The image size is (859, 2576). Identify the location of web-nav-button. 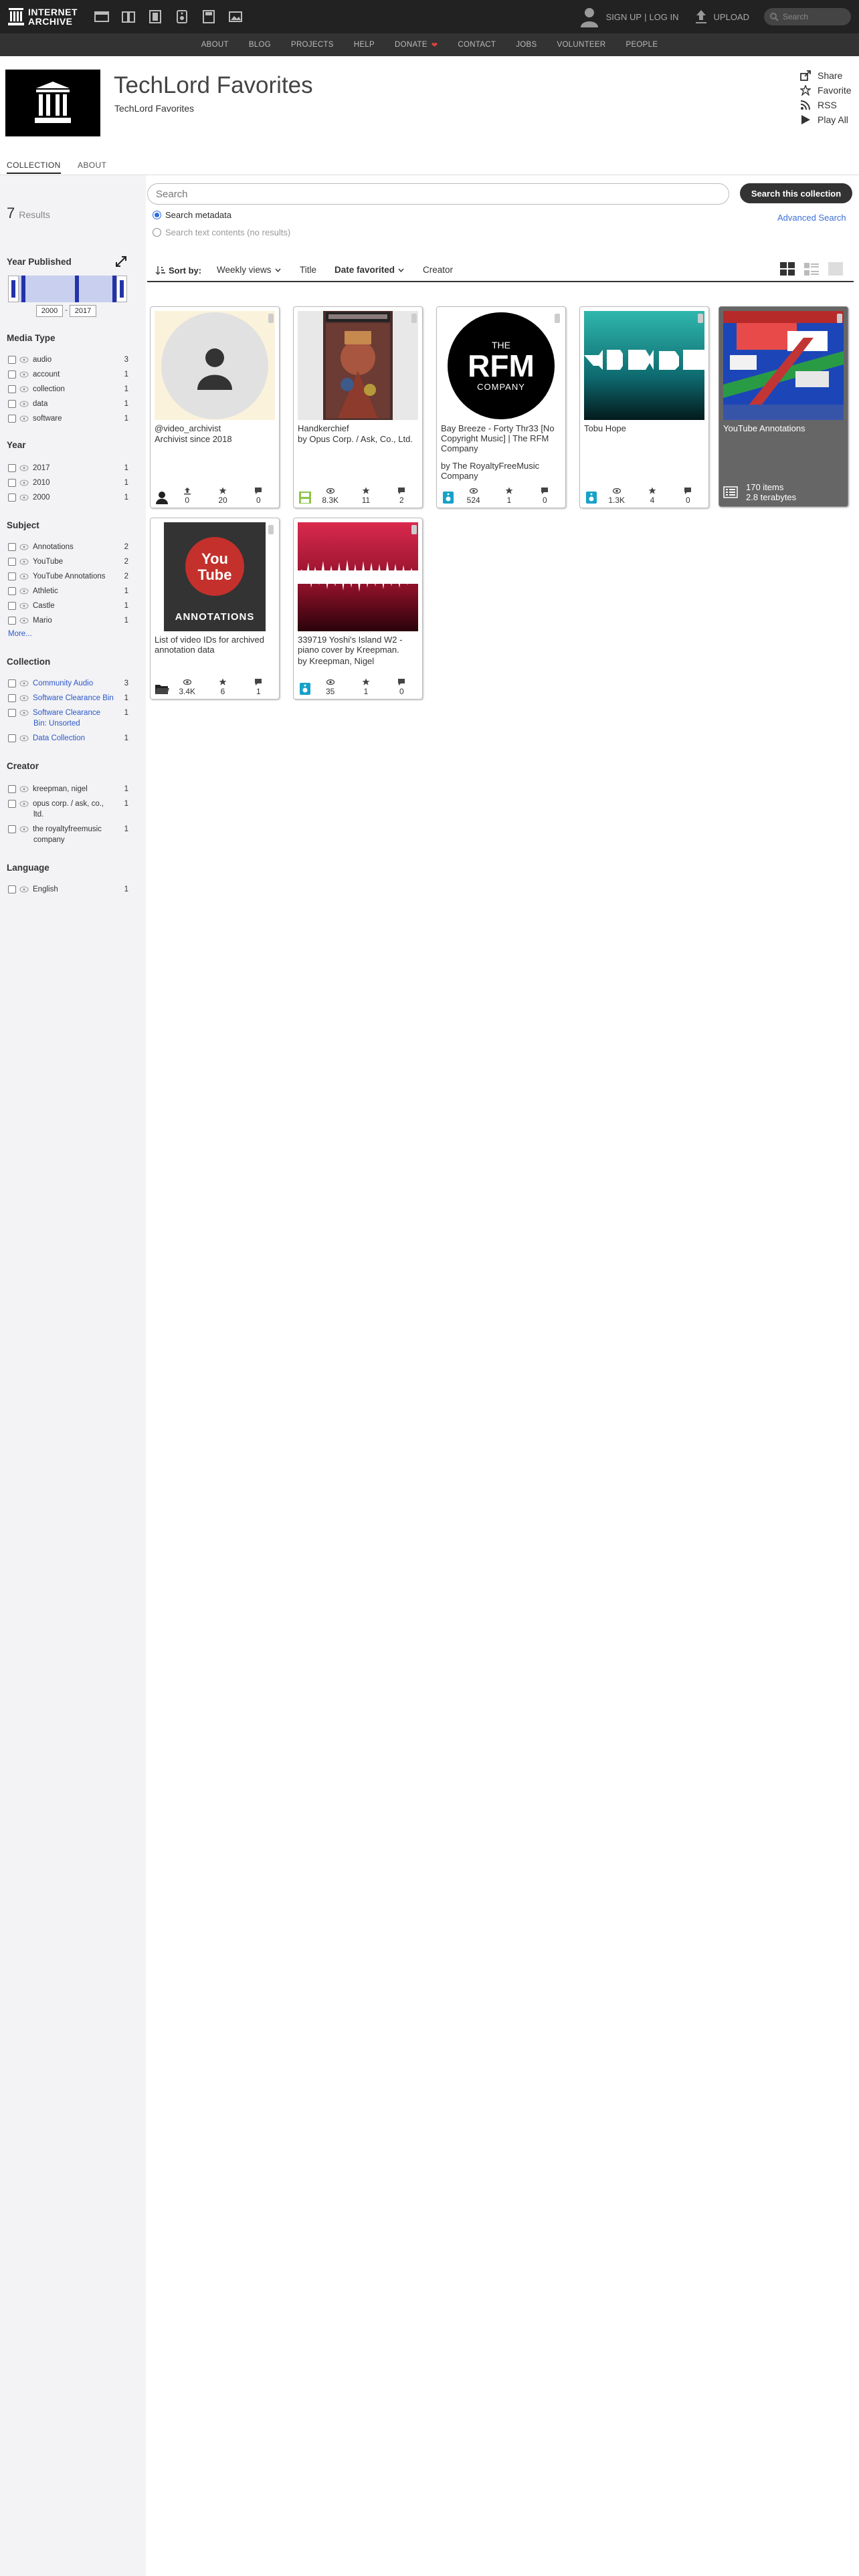
(102, 17).